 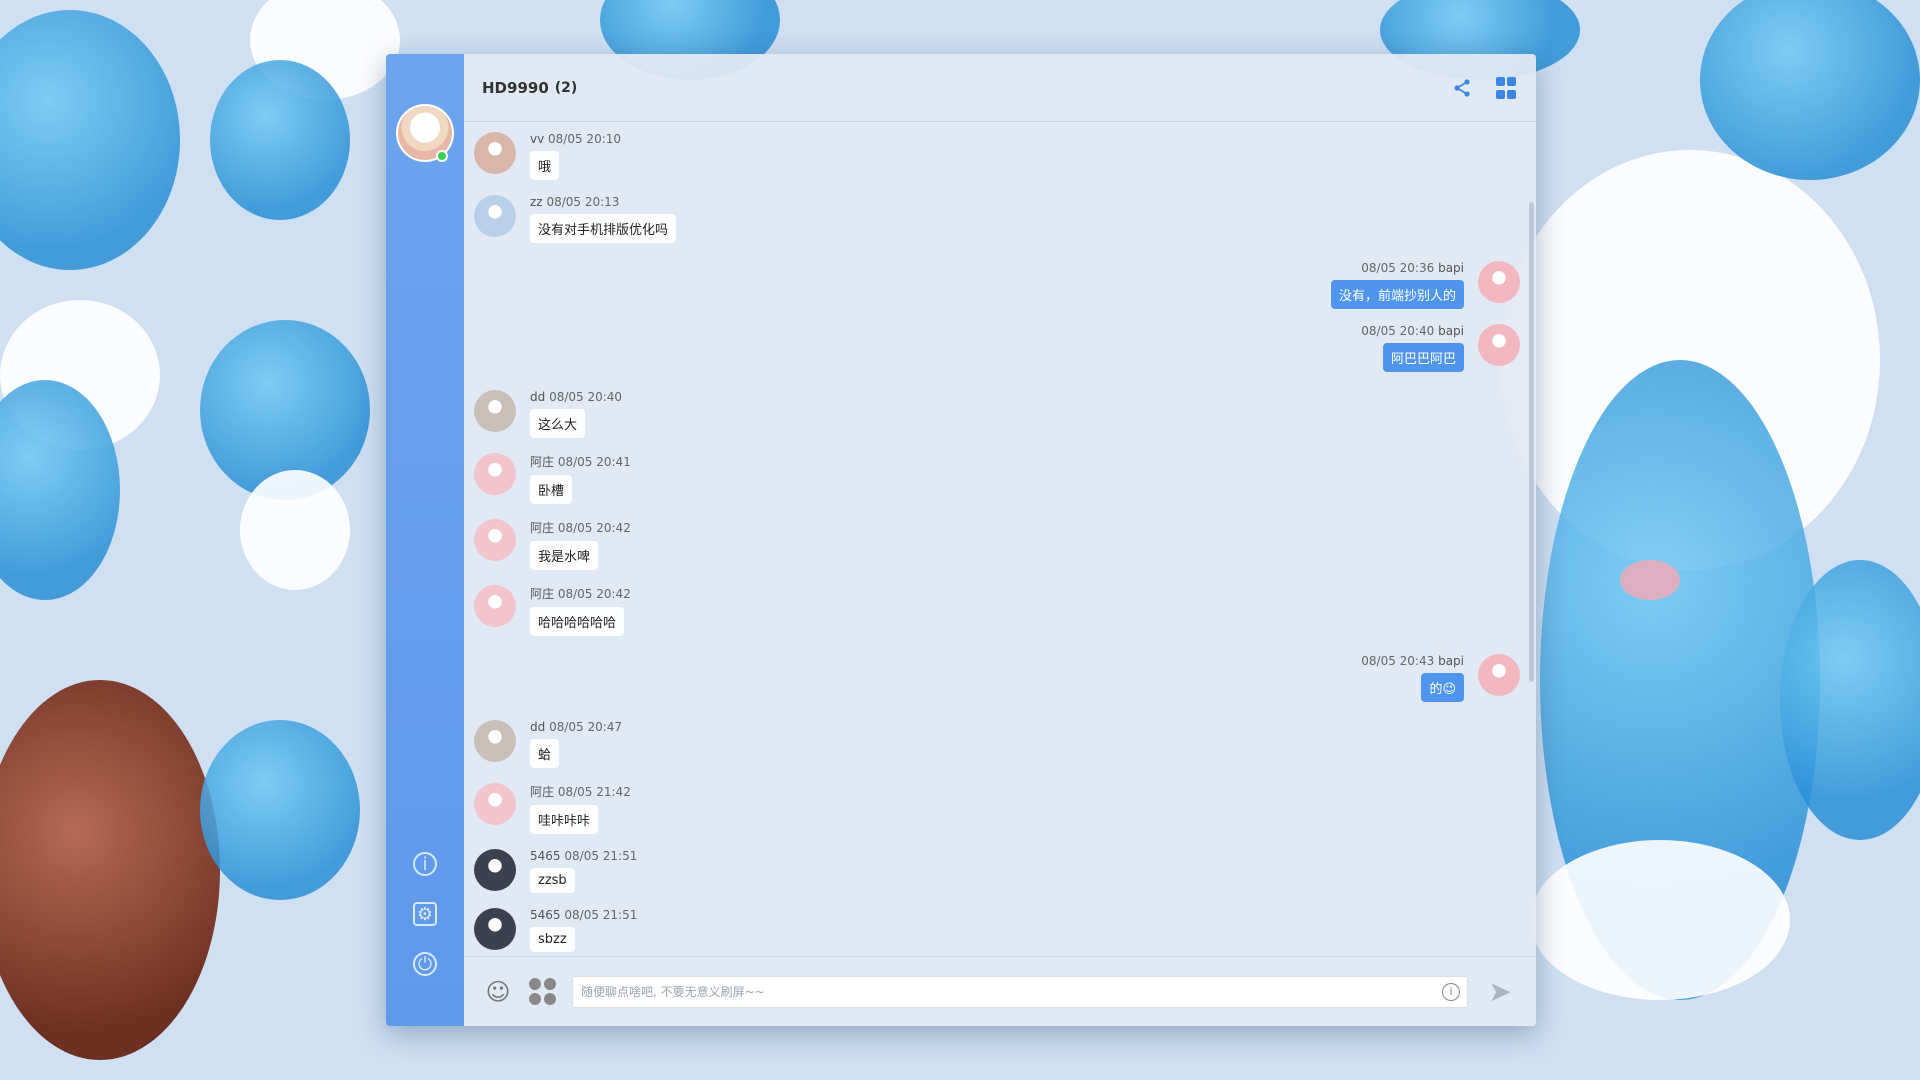 I want to click on member-count: (2), so click(x=566, y=87).